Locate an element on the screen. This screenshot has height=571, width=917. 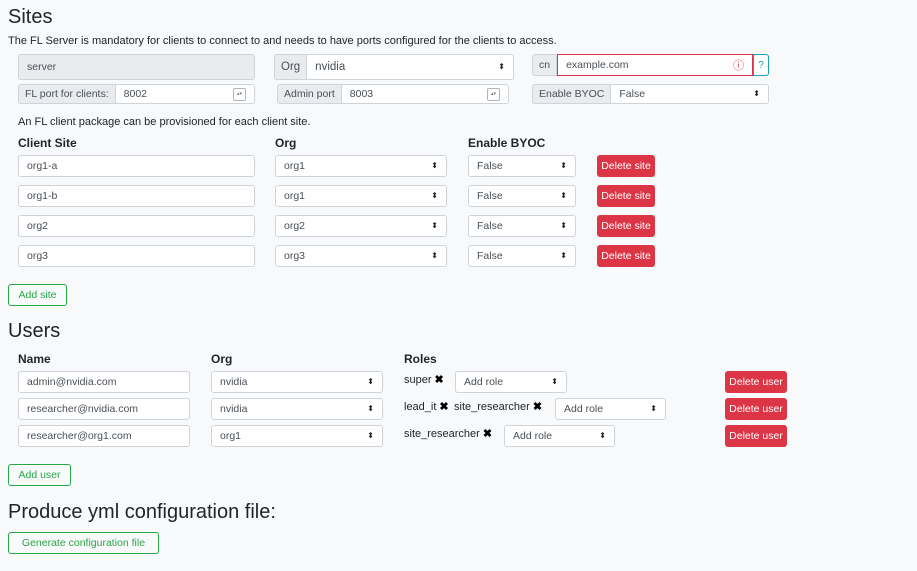
user-org-select: org1 ⬍ is located at coordinates (297, 436).